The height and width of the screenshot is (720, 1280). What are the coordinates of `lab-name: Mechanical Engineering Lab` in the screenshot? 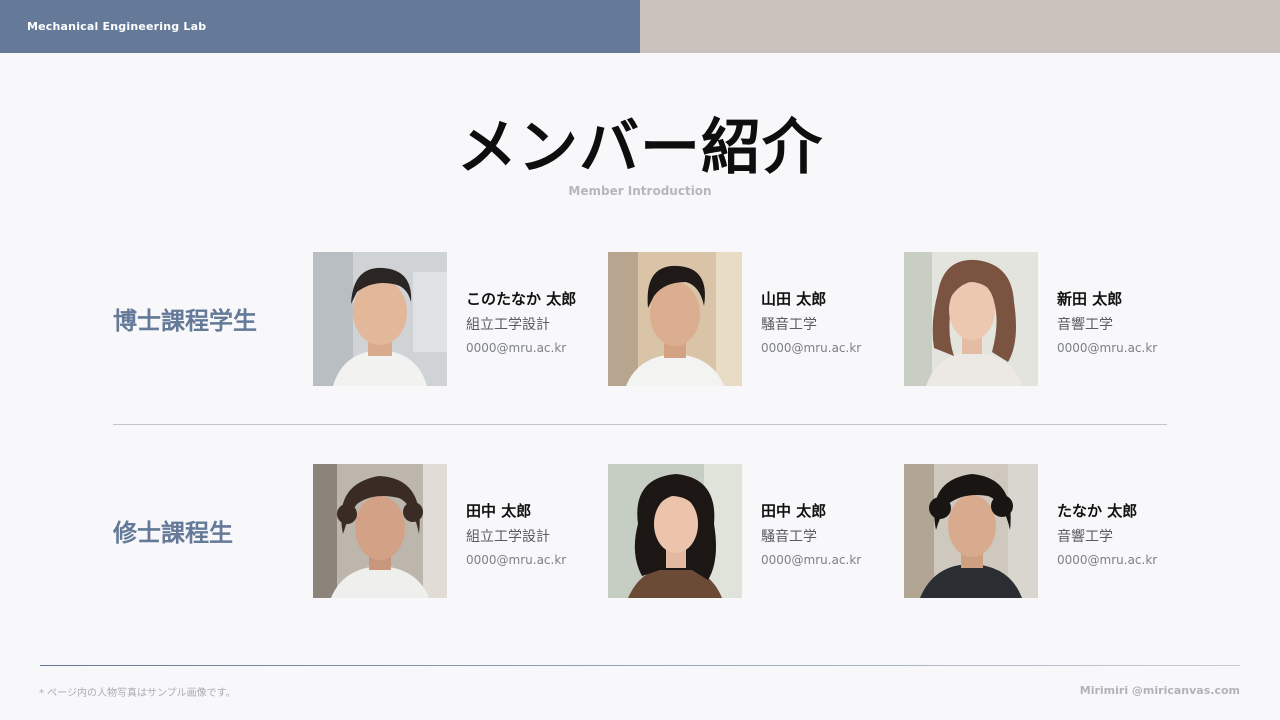 It's located at (117, 26).